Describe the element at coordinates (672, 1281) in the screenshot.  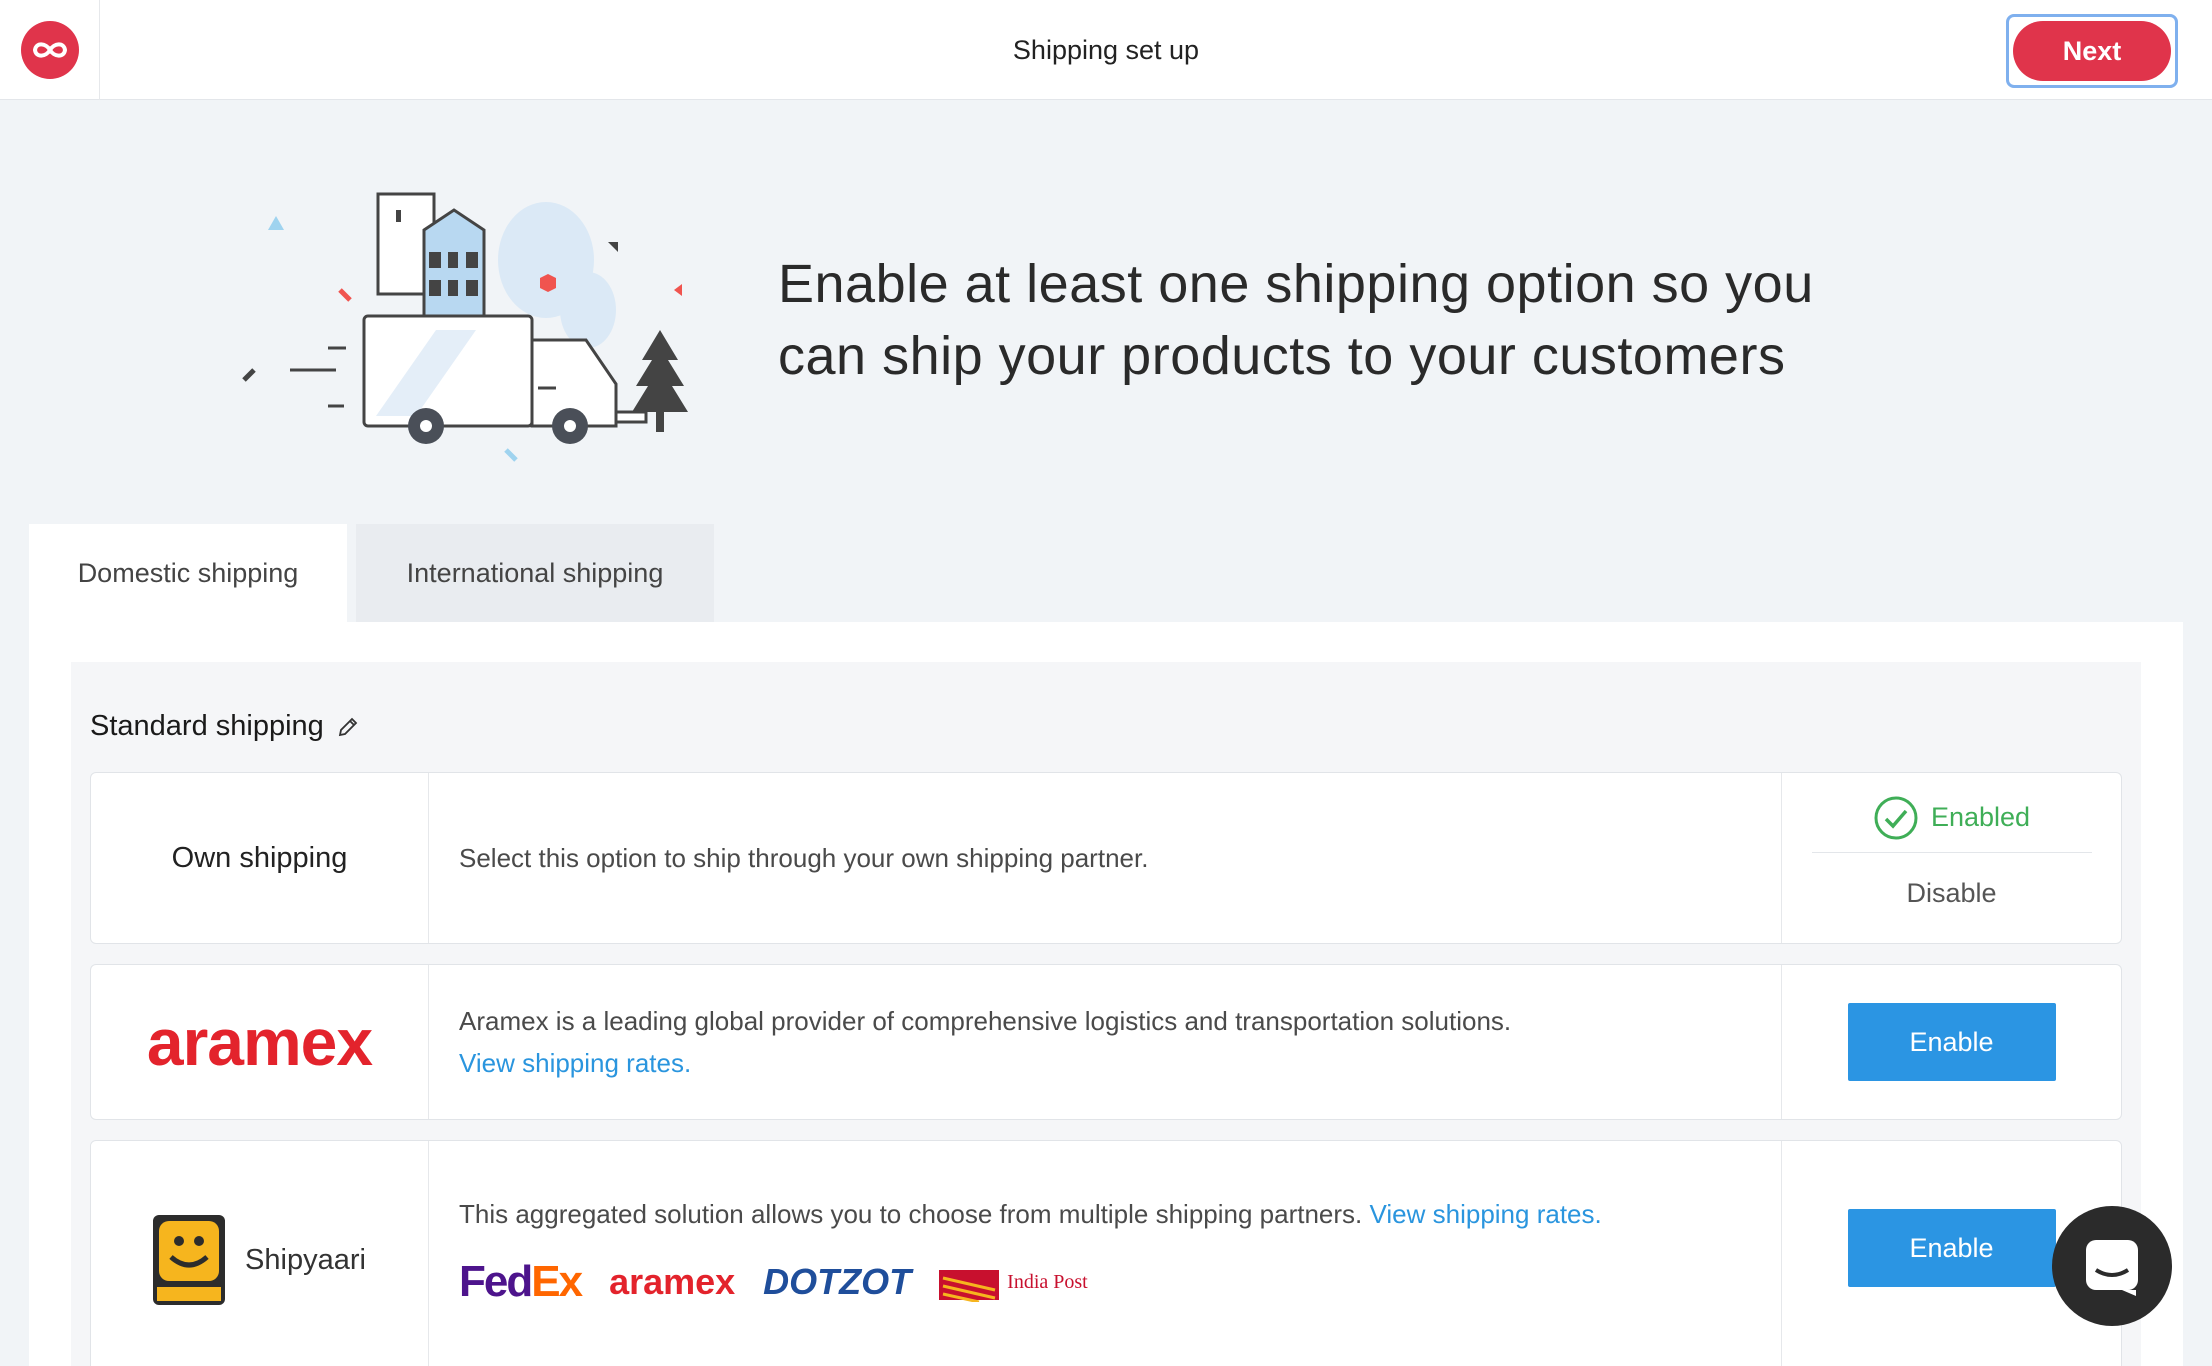
I see `aramex-partner-logo: aramex` at that location.